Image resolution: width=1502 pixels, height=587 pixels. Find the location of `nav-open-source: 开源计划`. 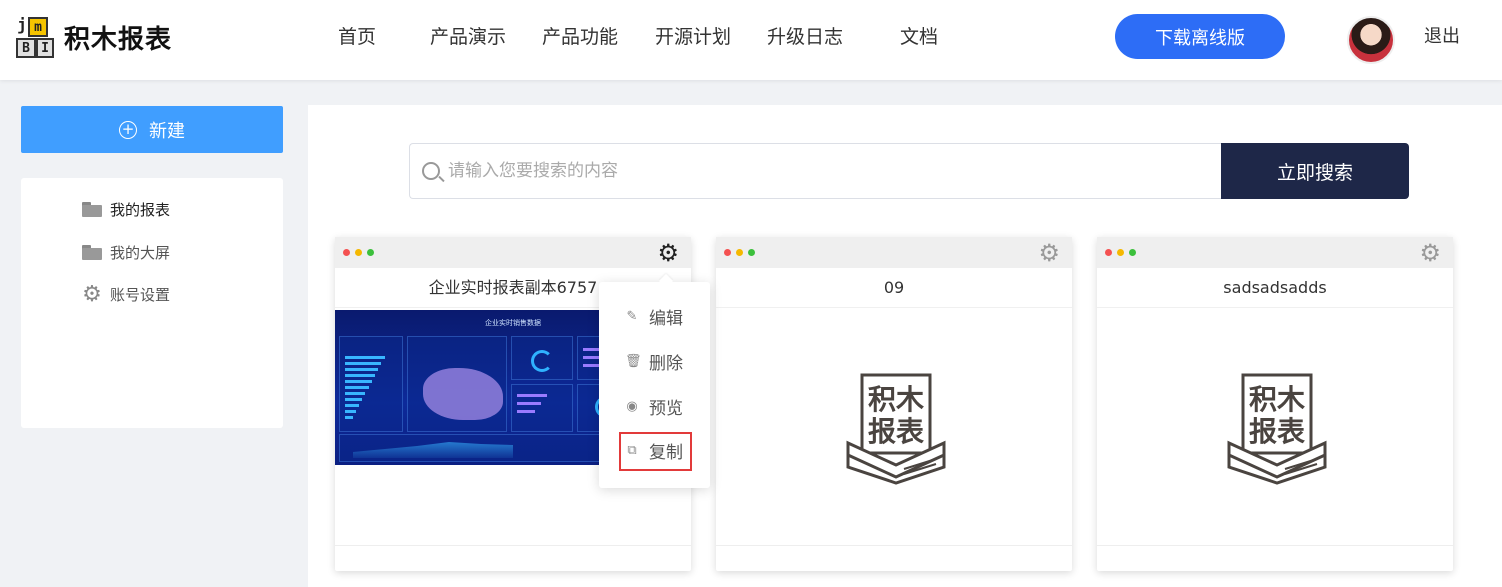

nav-open-source: 开源计划 is located at coordinates (693, 37).